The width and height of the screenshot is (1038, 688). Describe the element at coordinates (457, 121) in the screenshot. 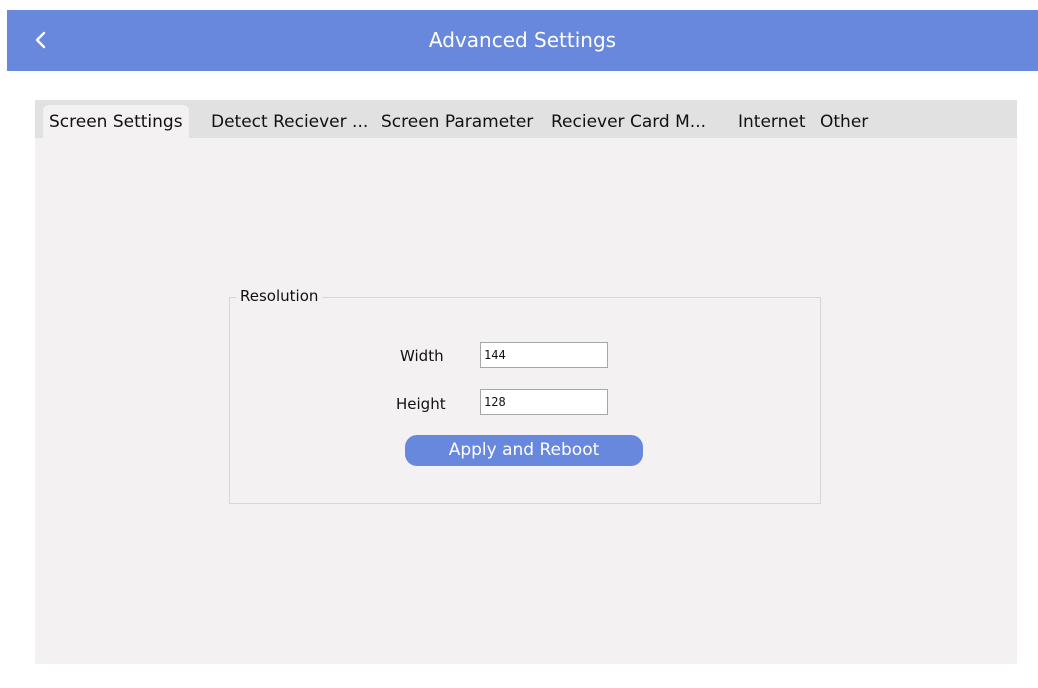

I see `tab-screen-parameter: Screen Parameter` at that location.